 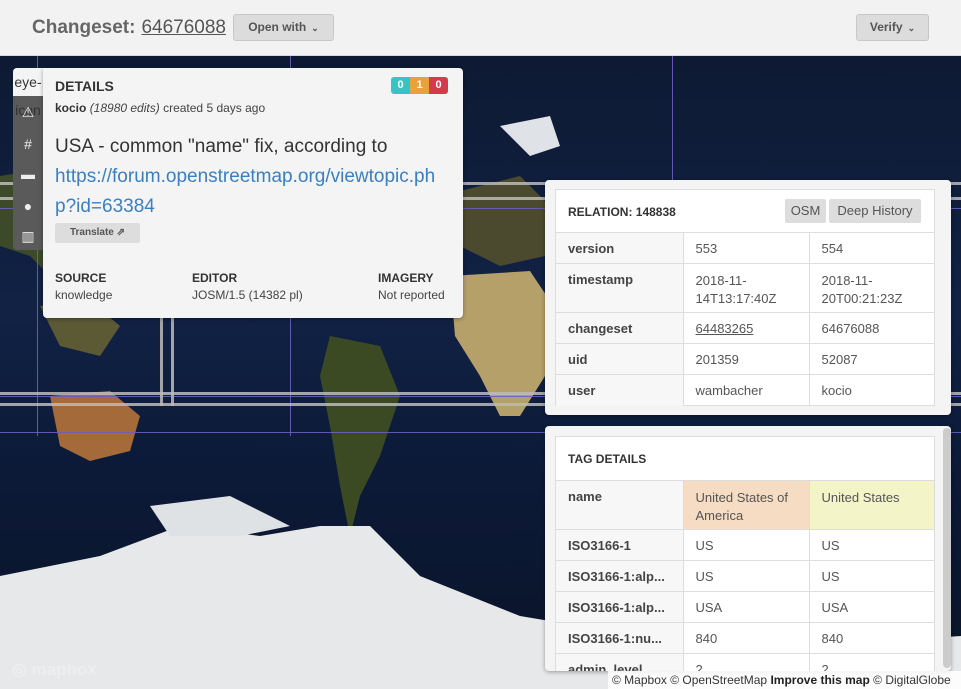 I want to click on eye-icon: eye-icon, so click(x=28, y=93).